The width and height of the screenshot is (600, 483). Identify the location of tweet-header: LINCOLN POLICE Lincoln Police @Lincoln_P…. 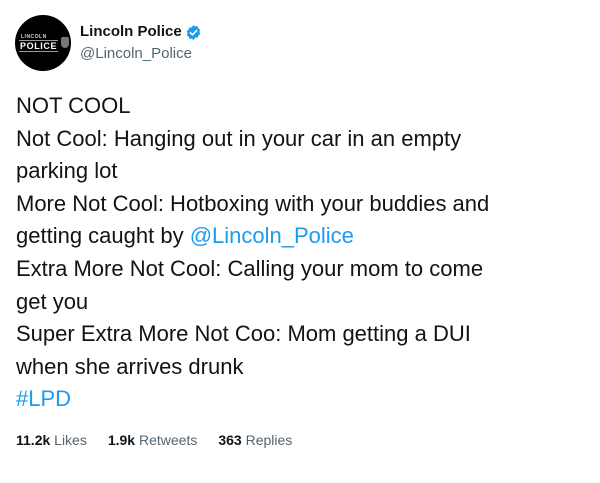
(108, 43).